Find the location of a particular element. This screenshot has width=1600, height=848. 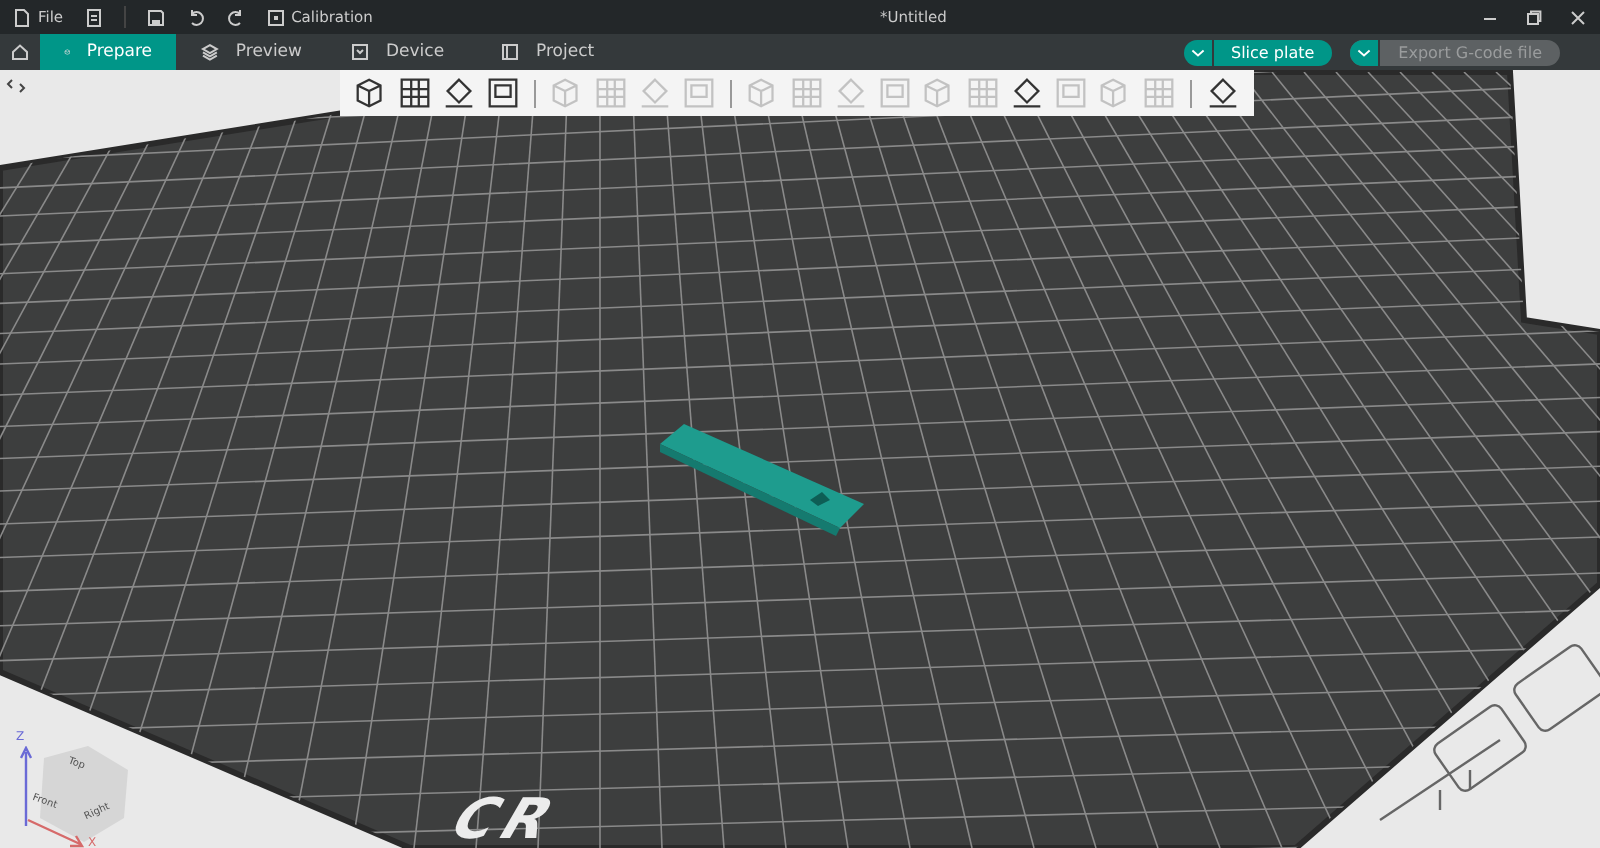

z-axis-arrow is located at coordinates (26, 786).